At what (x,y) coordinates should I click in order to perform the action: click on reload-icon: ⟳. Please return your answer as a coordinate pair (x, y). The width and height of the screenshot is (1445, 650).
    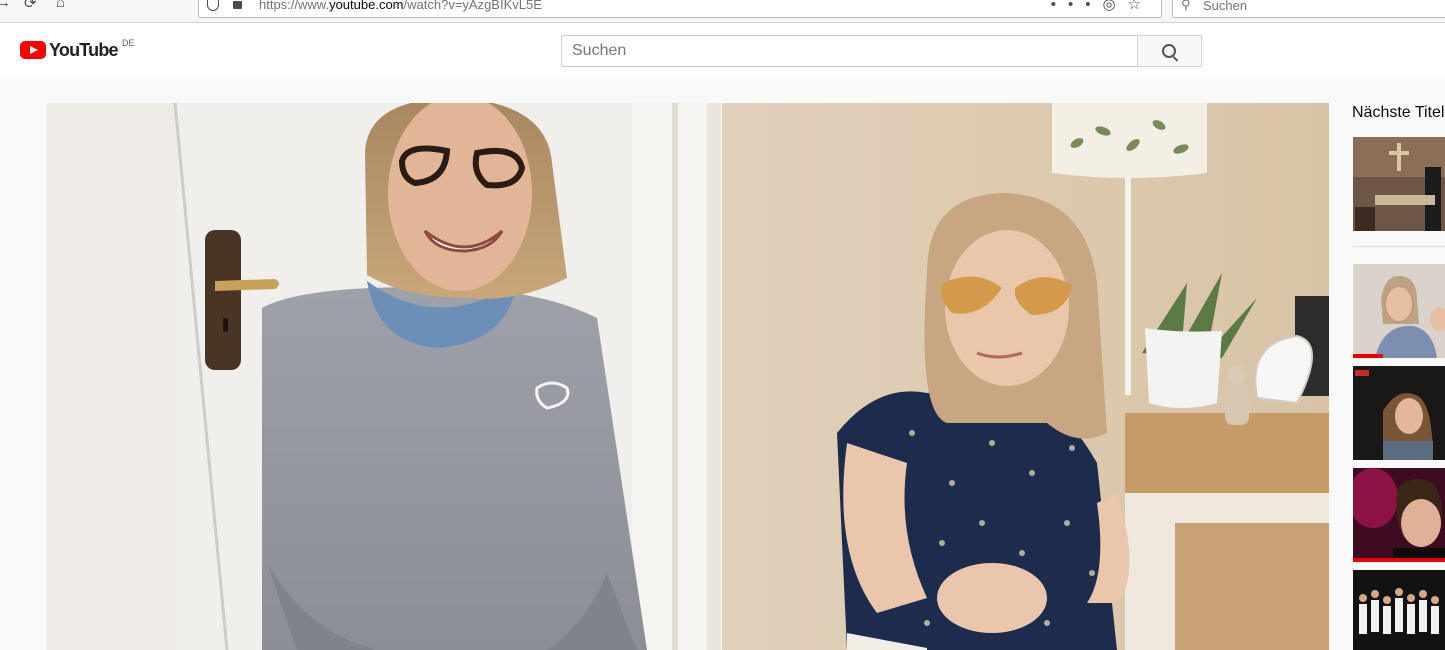
    Looking at the image, I should click on (30, 6).